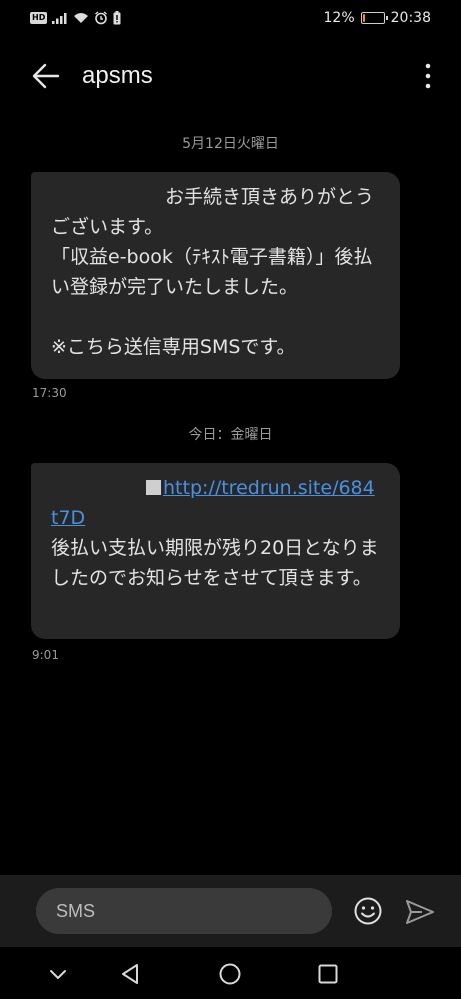 This screenshot has width=461, height=999. I want to click on alarm-icon, so click(101, 18).